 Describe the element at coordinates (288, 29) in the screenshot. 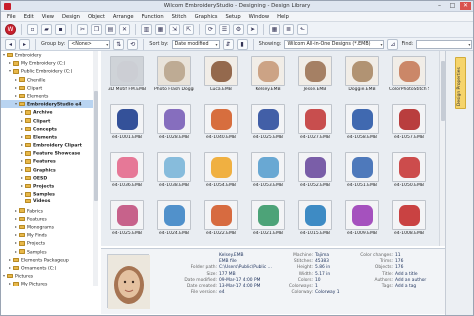

I see `details-view-icon: ≣` at that location.